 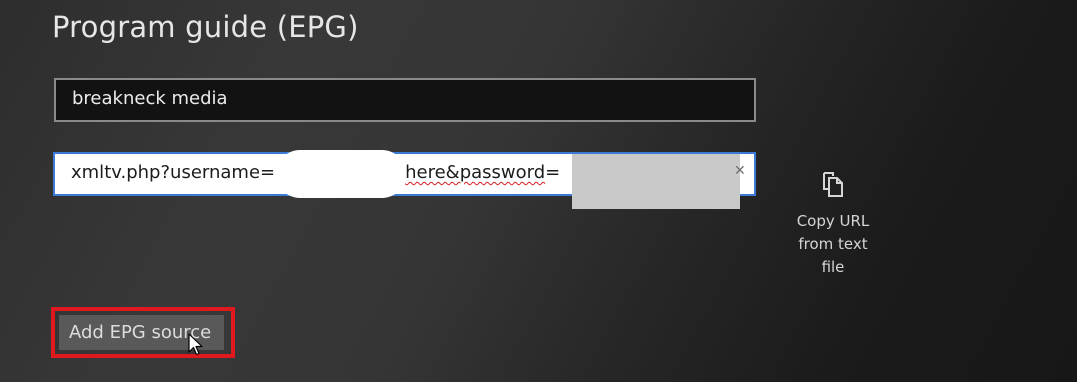 I want to click on redaction-password, so click(x=656, y=181).